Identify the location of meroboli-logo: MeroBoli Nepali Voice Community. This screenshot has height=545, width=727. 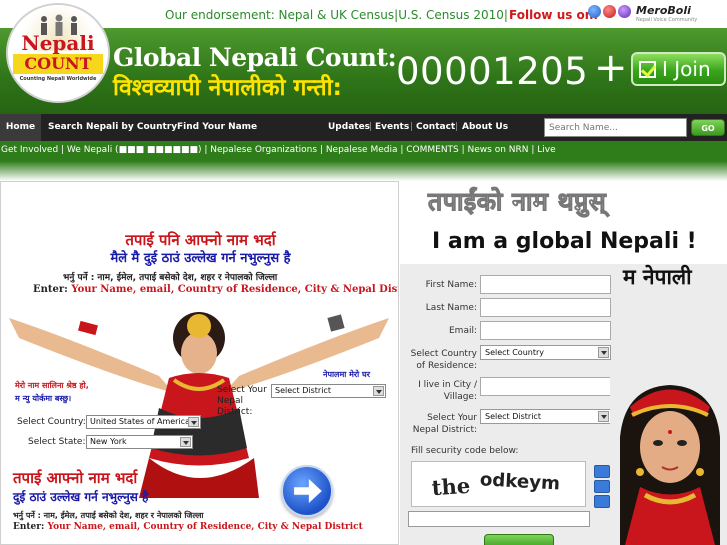
(680, 13).